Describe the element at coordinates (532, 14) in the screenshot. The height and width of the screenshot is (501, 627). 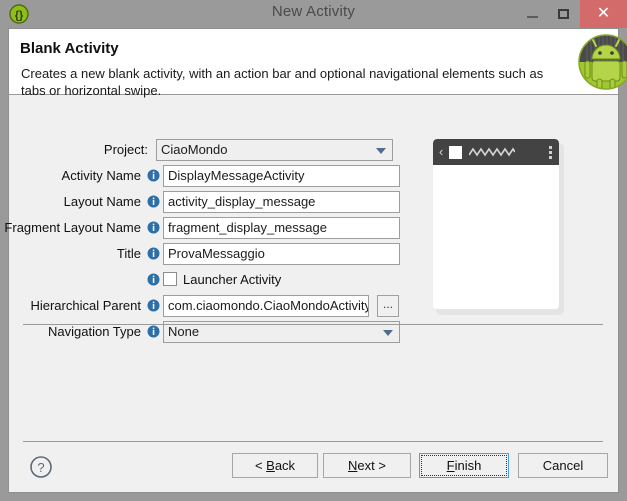
I see `minimize-button` at that location.